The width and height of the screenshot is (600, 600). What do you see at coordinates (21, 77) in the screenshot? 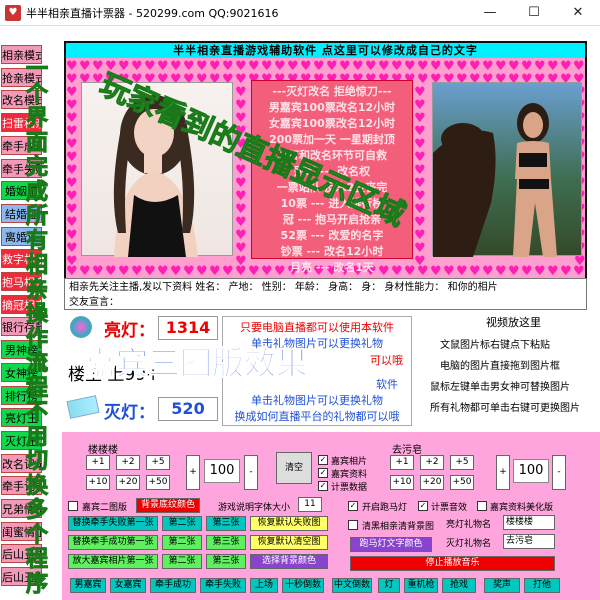
I see `sidebar-item: 抢亲模式` at bounding box center [21, 77].